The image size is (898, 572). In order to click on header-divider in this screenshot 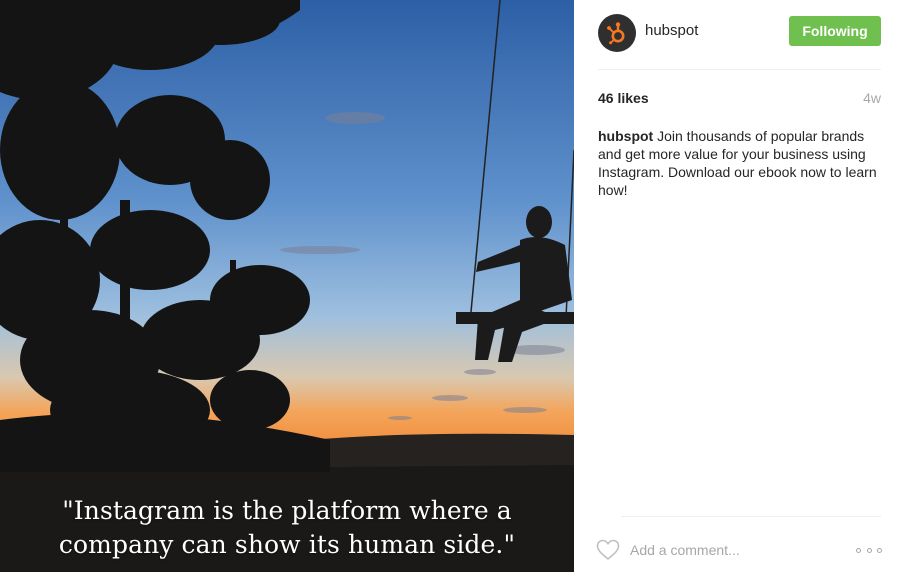, I will do `click(739, 69)`.